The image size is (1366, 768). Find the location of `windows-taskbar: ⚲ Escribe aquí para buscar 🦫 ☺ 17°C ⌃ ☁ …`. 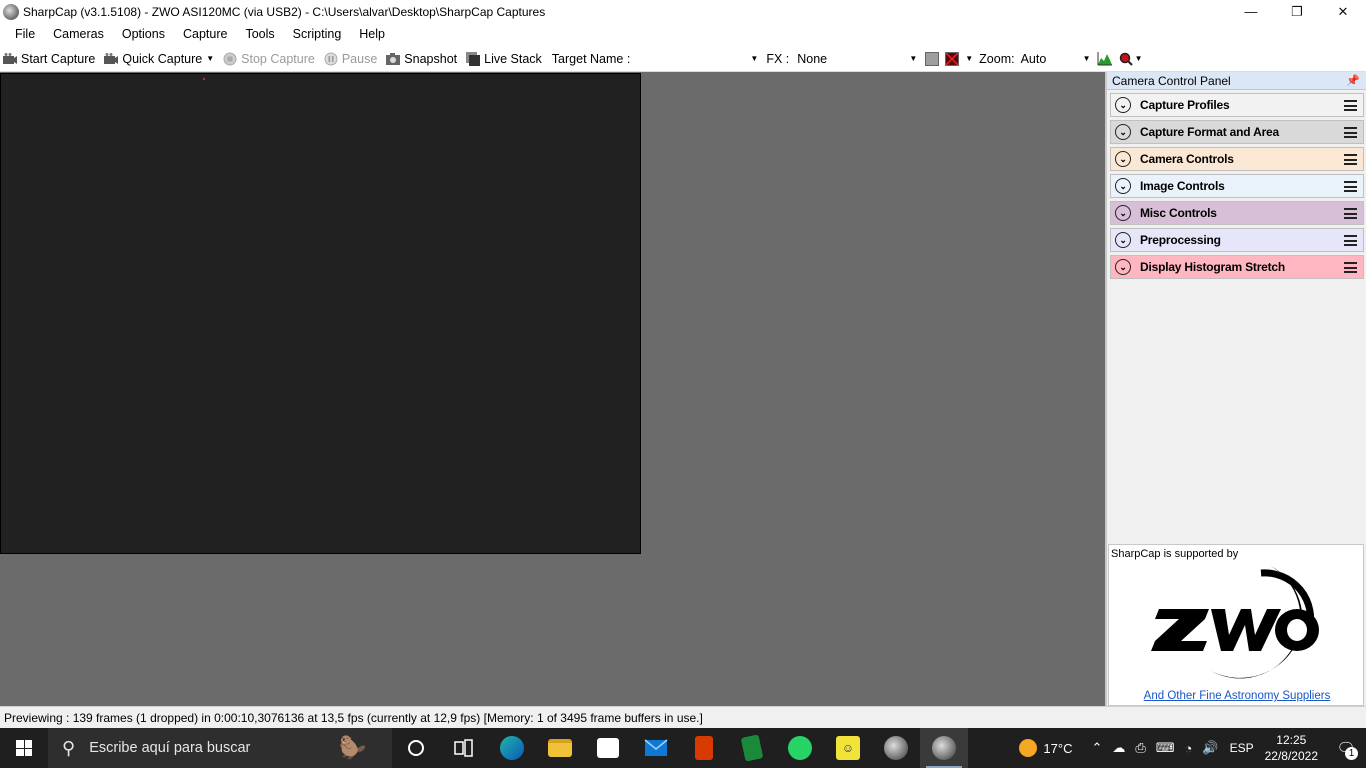

windows-taskbar: ⚲ Escribe aquí para buscar 🦫 ☺ 17°C ⌃ ☁ … is located at coordinates (683, 748).